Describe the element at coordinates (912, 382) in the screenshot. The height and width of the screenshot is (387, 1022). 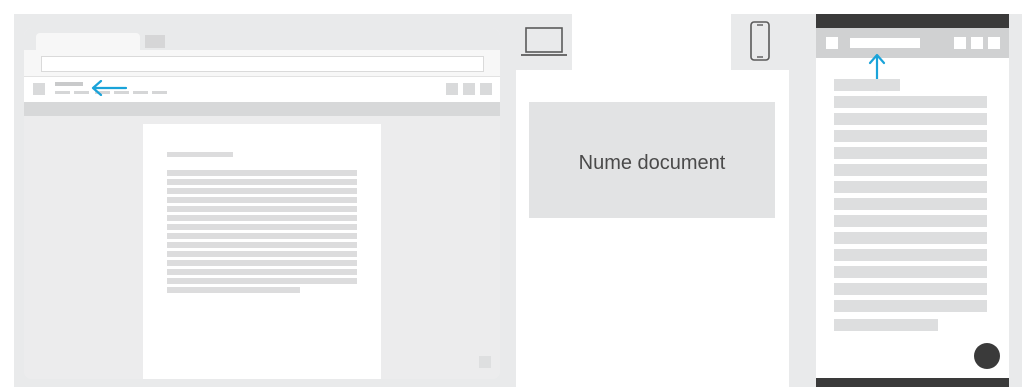
I see `phone-bottom-bar` at that location.